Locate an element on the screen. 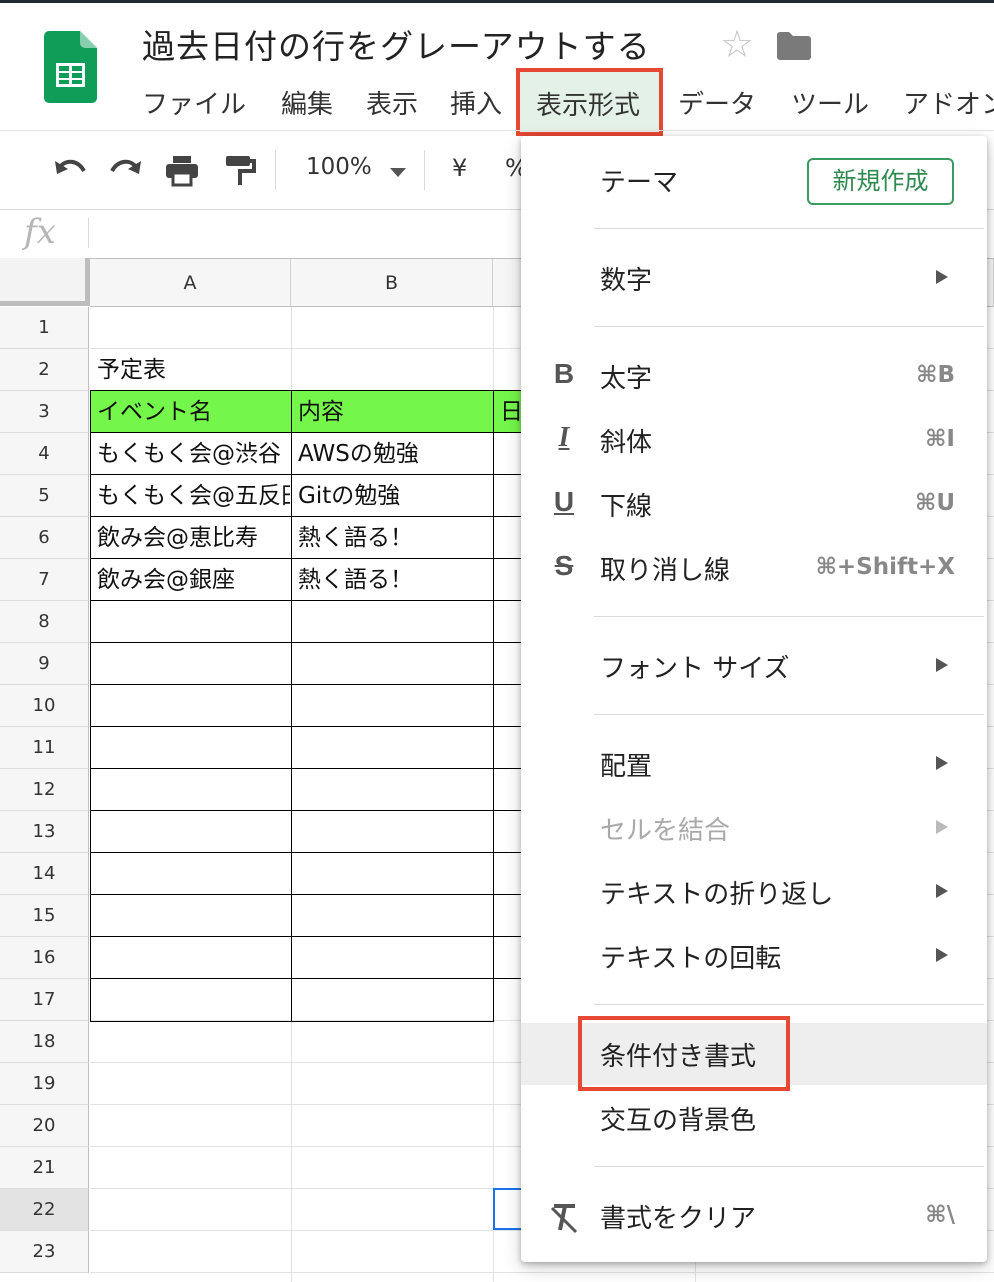 This screenshot has width=994, height=1282. menu-addons: アドオン is located at coordinates (948, 102).